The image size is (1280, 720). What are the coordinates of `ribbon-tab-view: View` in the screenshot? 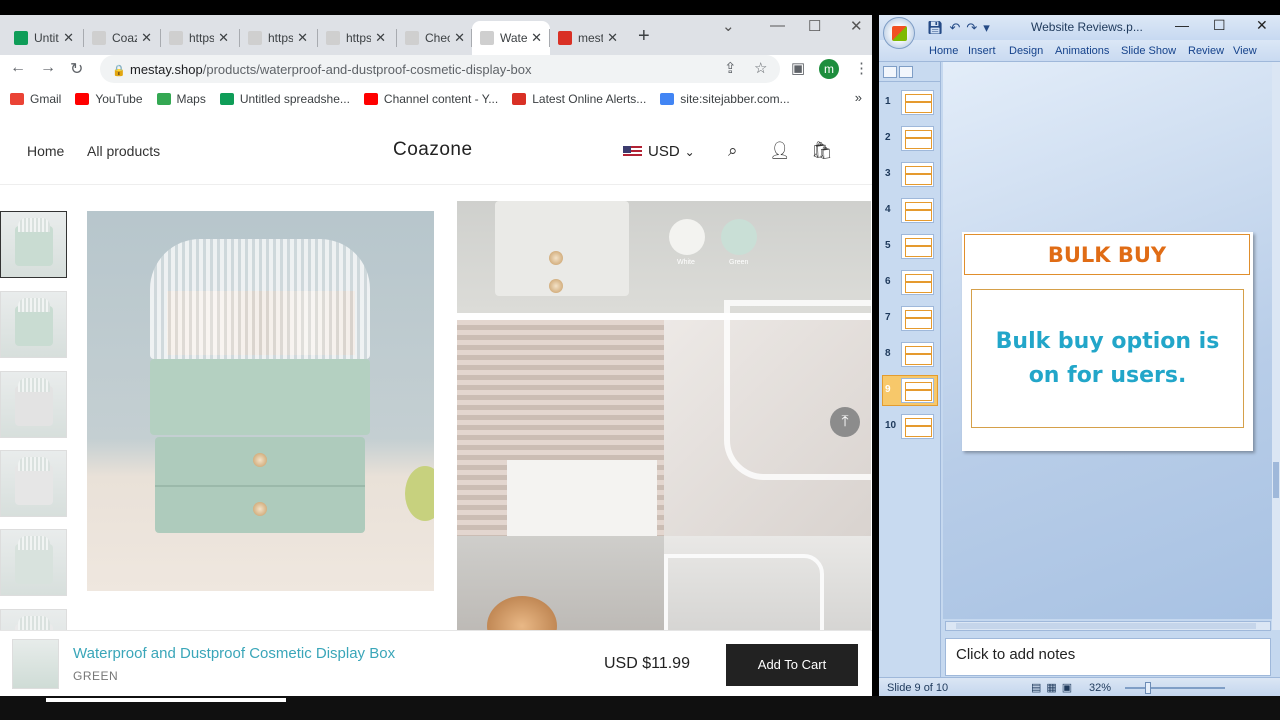 It's located at (1245, 51).